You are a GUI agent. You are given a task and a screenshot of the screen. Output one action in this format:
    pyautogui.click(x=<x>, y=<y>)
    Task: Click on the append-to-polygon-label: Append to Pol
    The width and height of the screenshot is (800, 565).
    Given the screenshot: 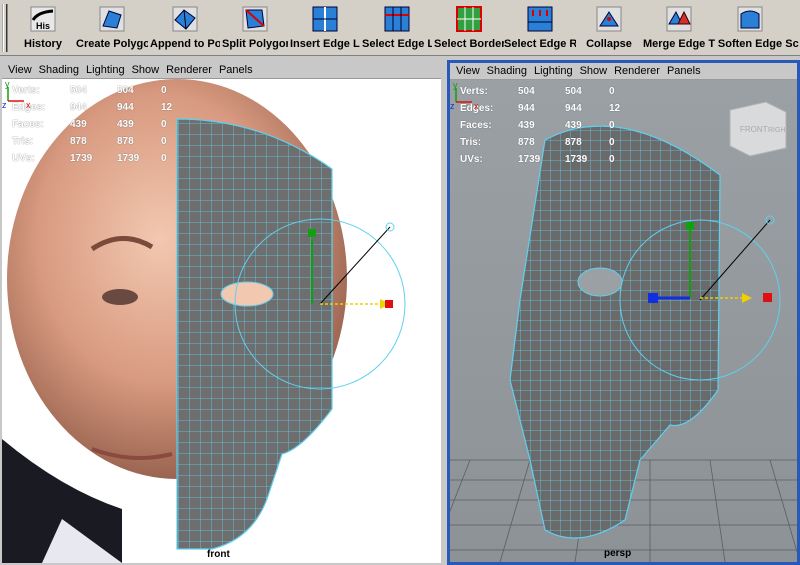 What is the action you would take?
    pyautogui.click(x=185, y=44)
    